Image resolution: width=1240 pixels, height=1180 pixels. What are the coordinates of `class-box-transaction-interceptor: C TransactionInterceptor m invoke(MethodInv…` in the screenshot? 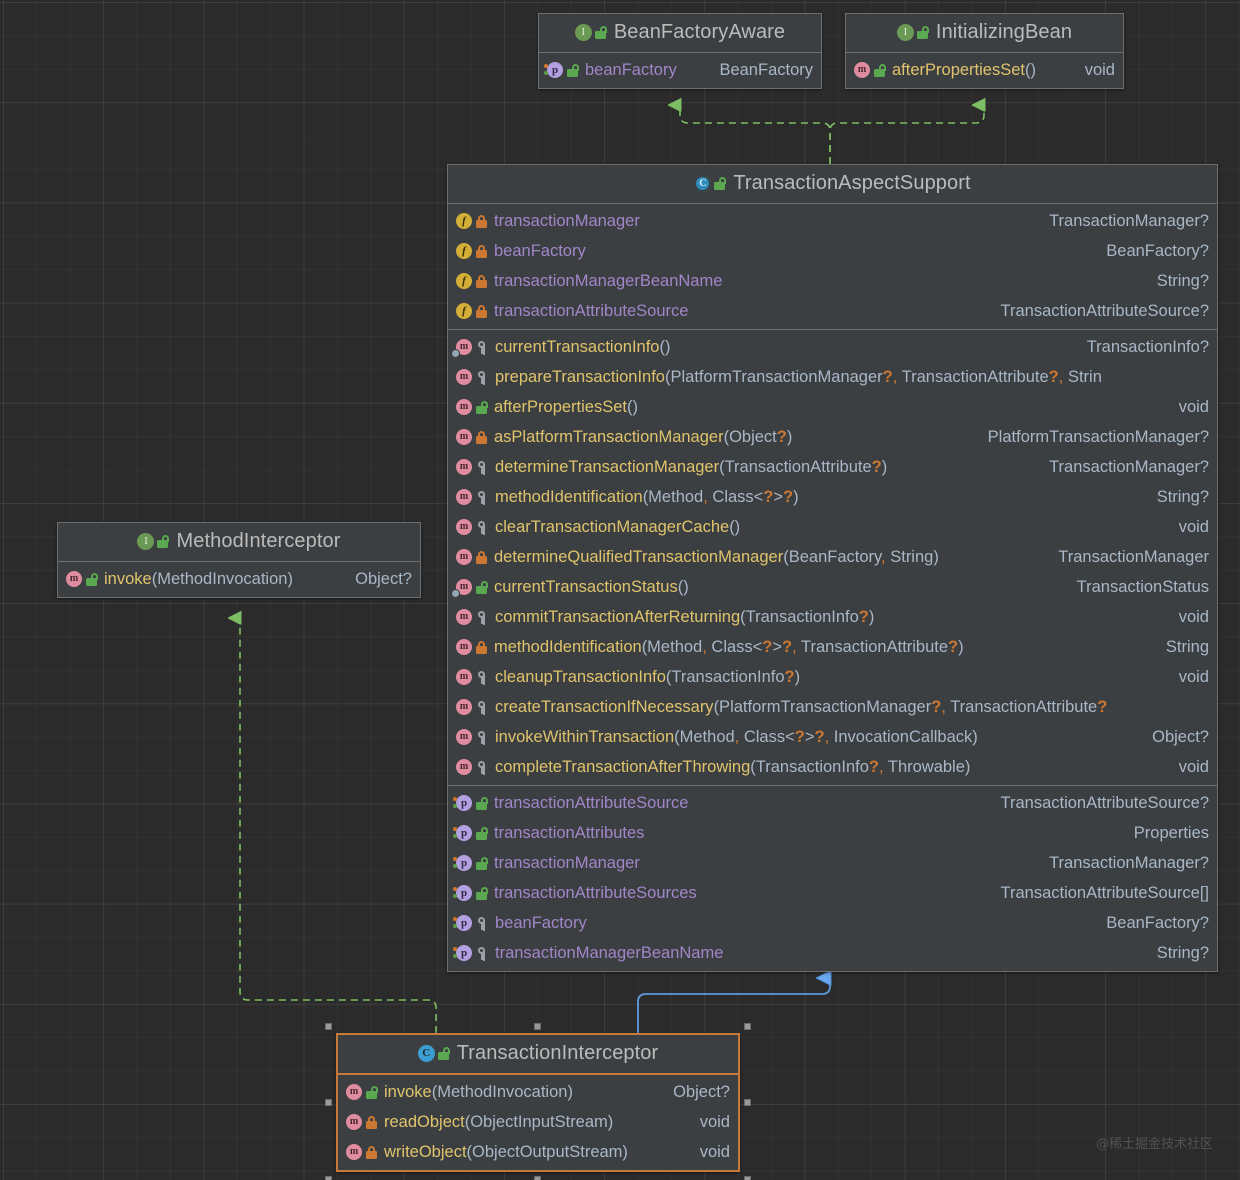 It's located at (538, 1102).